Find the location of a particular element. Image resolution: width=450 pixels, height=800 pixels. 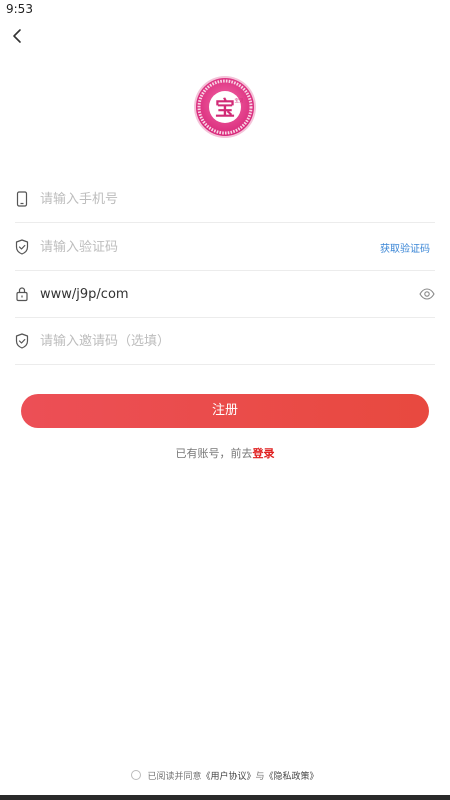

verification-code-row: 获取验证码 is located at coordinates (225, 247).